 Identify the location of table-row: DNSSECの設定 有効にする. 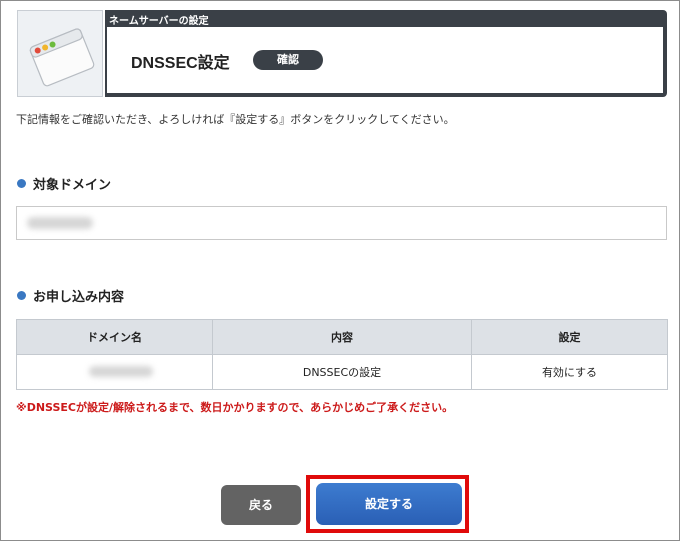
(342, 372).